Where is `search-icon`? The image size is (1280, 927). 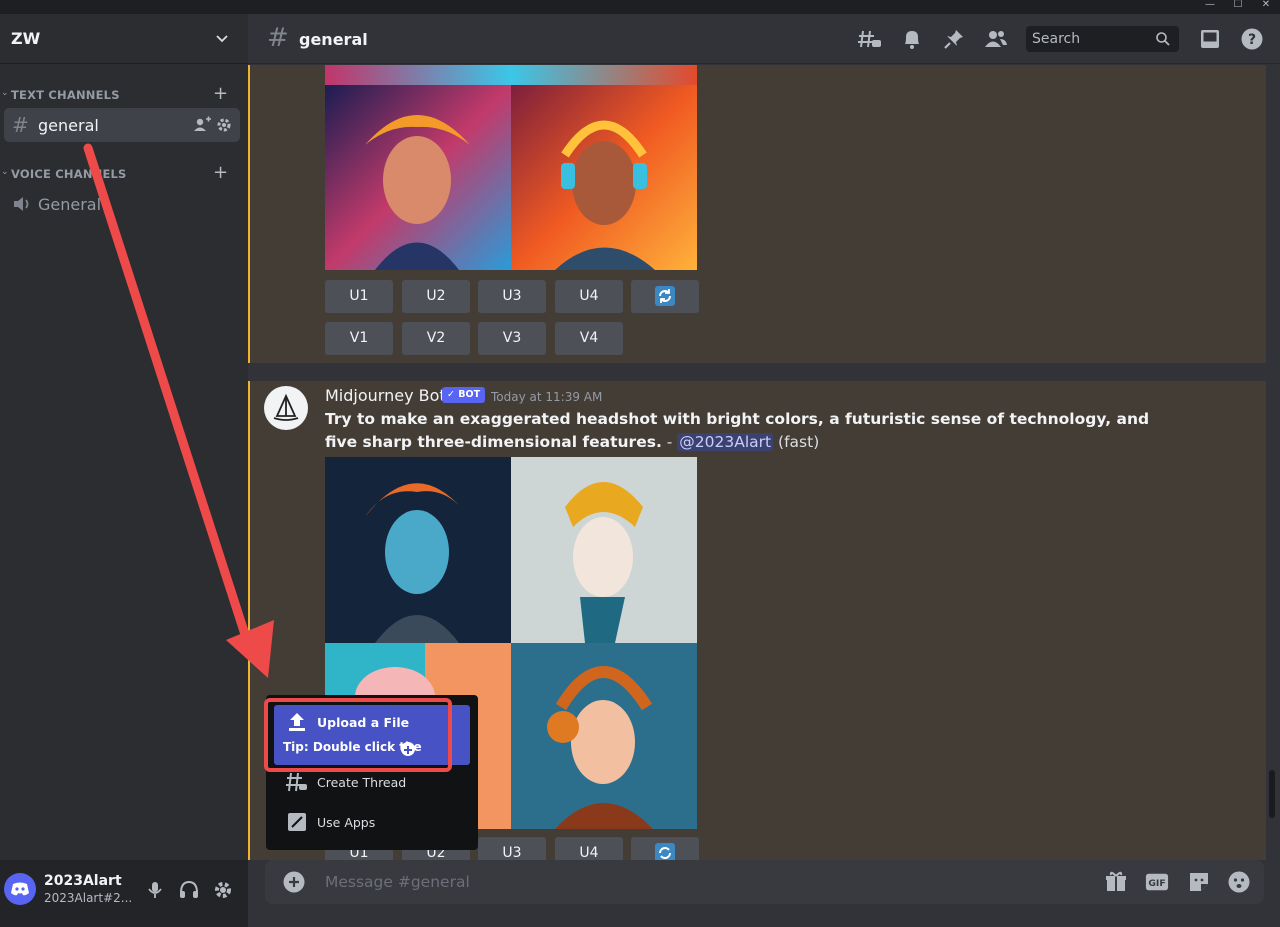 search-icon is located at coordinates (1163, 39).